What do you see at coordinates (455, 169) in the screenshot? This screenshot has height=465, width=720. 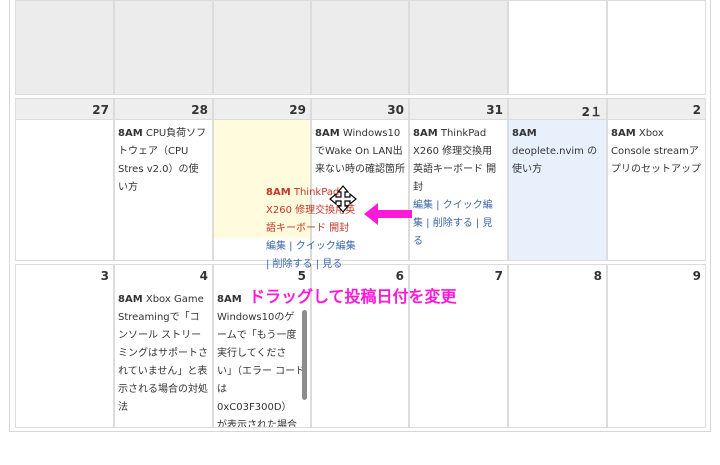 I see `post-title-line: 英語キーボード 開` at bounding box center [455, 169].